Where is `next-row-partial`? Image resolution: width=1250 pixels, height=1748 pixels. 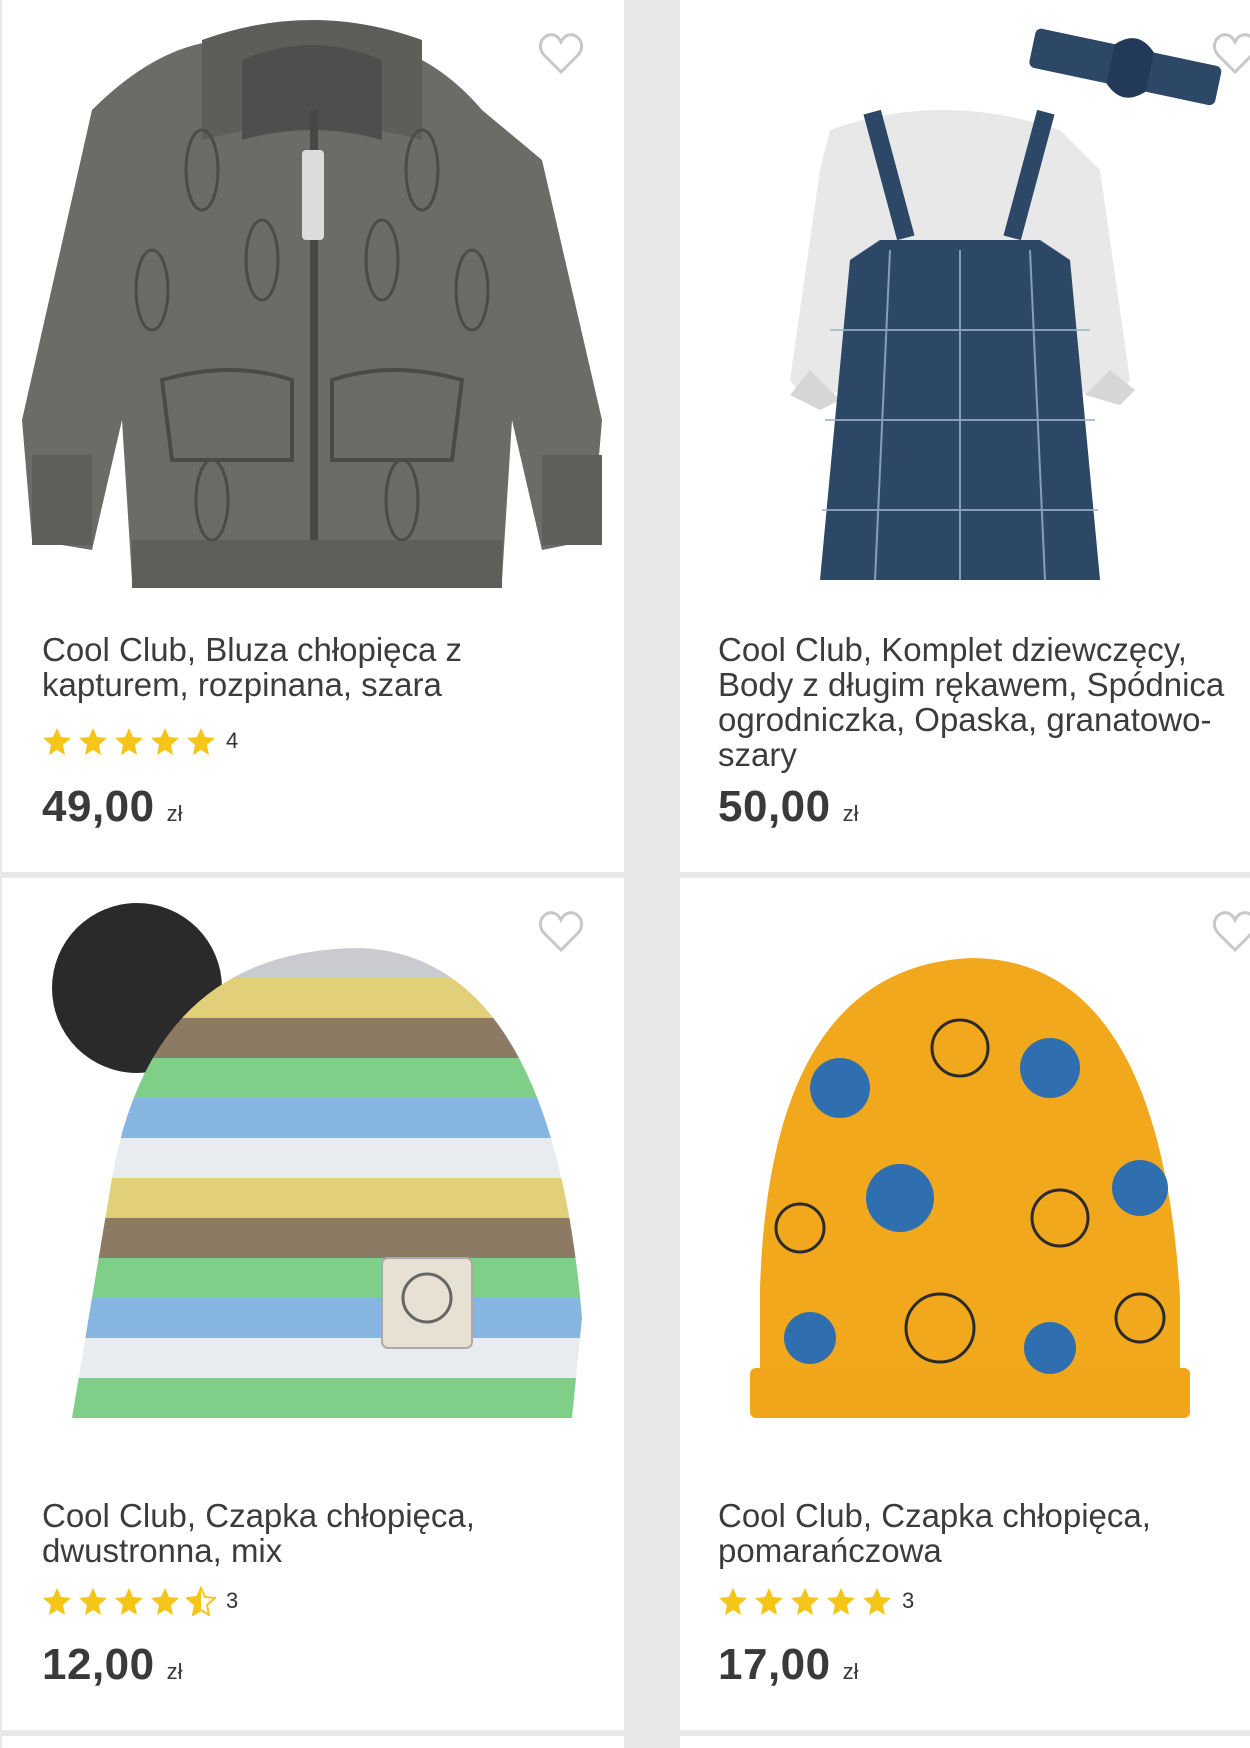
next-row-partial is located at coordinates (625, 1742).